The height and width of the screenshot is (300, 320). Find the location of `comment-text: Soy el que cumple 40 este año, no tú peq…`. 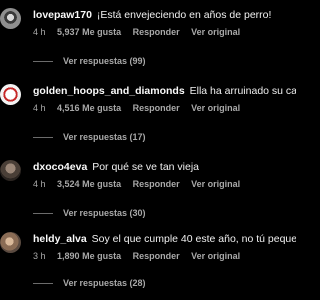

comment-text: Soy el que cumple 40 este año, no tú peq… is located at coordinates (193, 239).